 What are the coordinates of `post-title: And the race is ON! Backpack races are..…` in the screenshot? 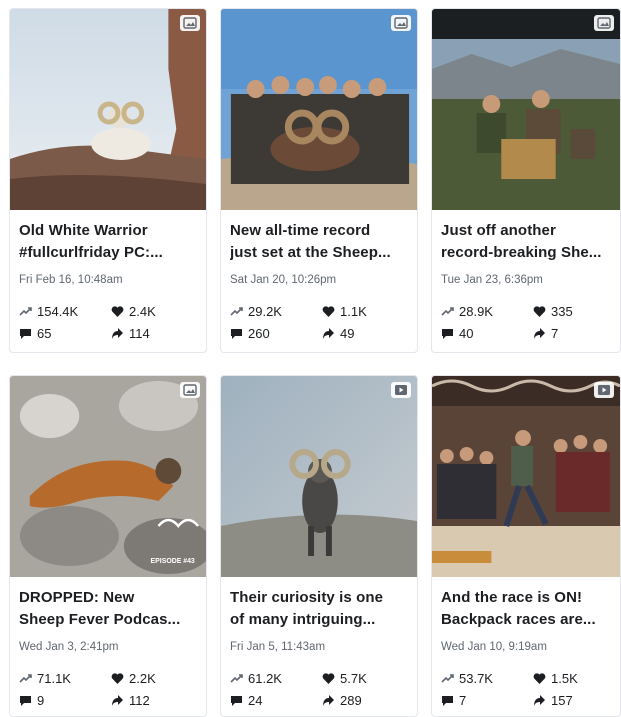 It's located at (518, 608).